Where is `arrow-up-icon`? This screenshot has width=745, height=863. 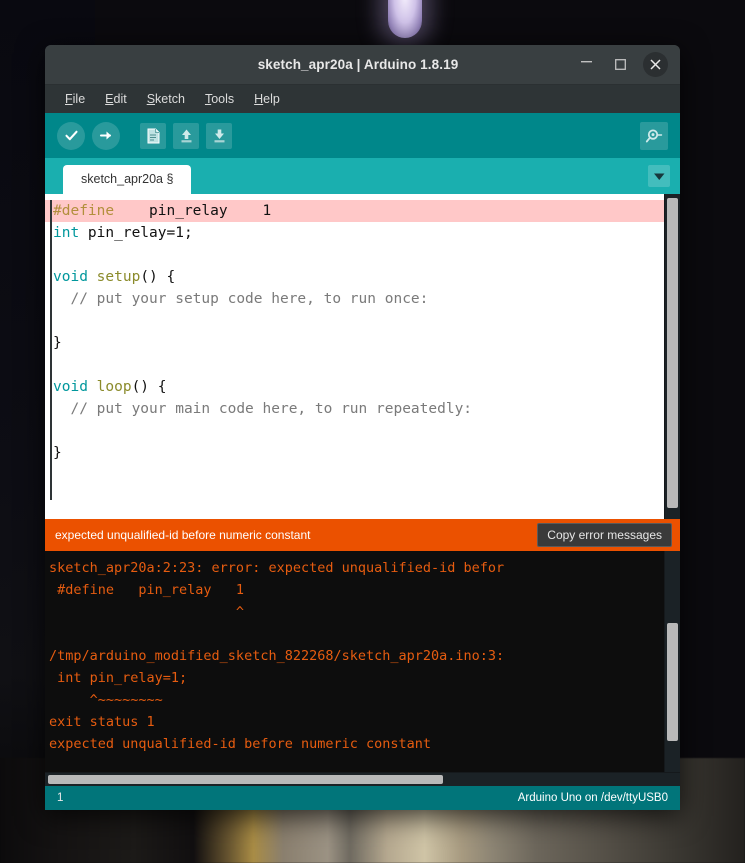
arrow-up-icon is located at coordinates (186, 135).